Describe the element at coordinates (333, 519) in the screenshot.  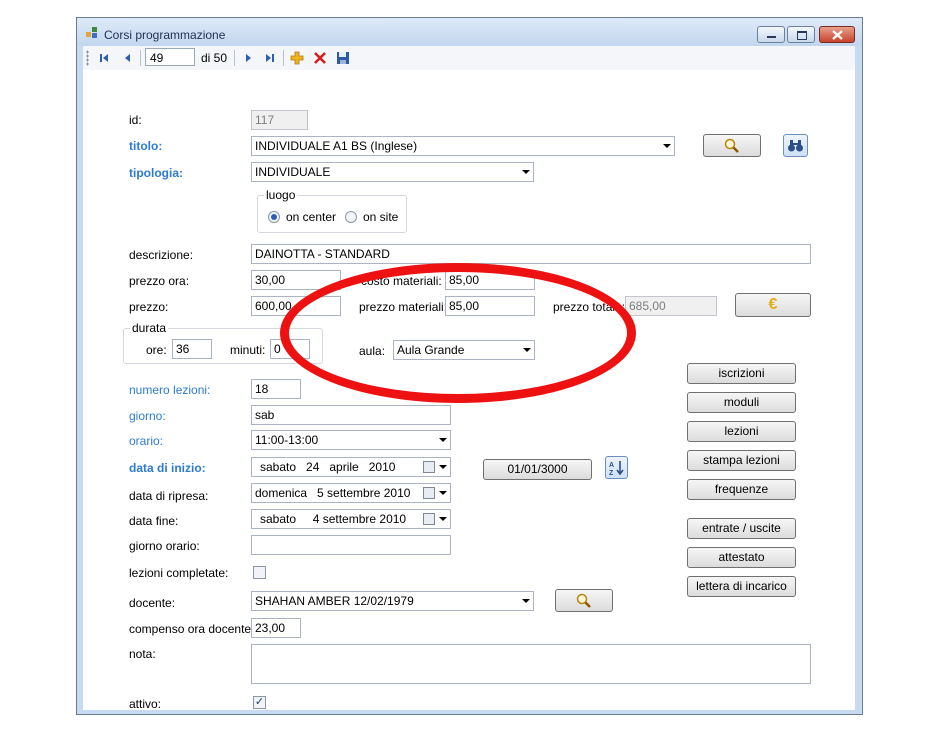
I see `data-fine-value: sabato 4 settembre 2010` at that location.